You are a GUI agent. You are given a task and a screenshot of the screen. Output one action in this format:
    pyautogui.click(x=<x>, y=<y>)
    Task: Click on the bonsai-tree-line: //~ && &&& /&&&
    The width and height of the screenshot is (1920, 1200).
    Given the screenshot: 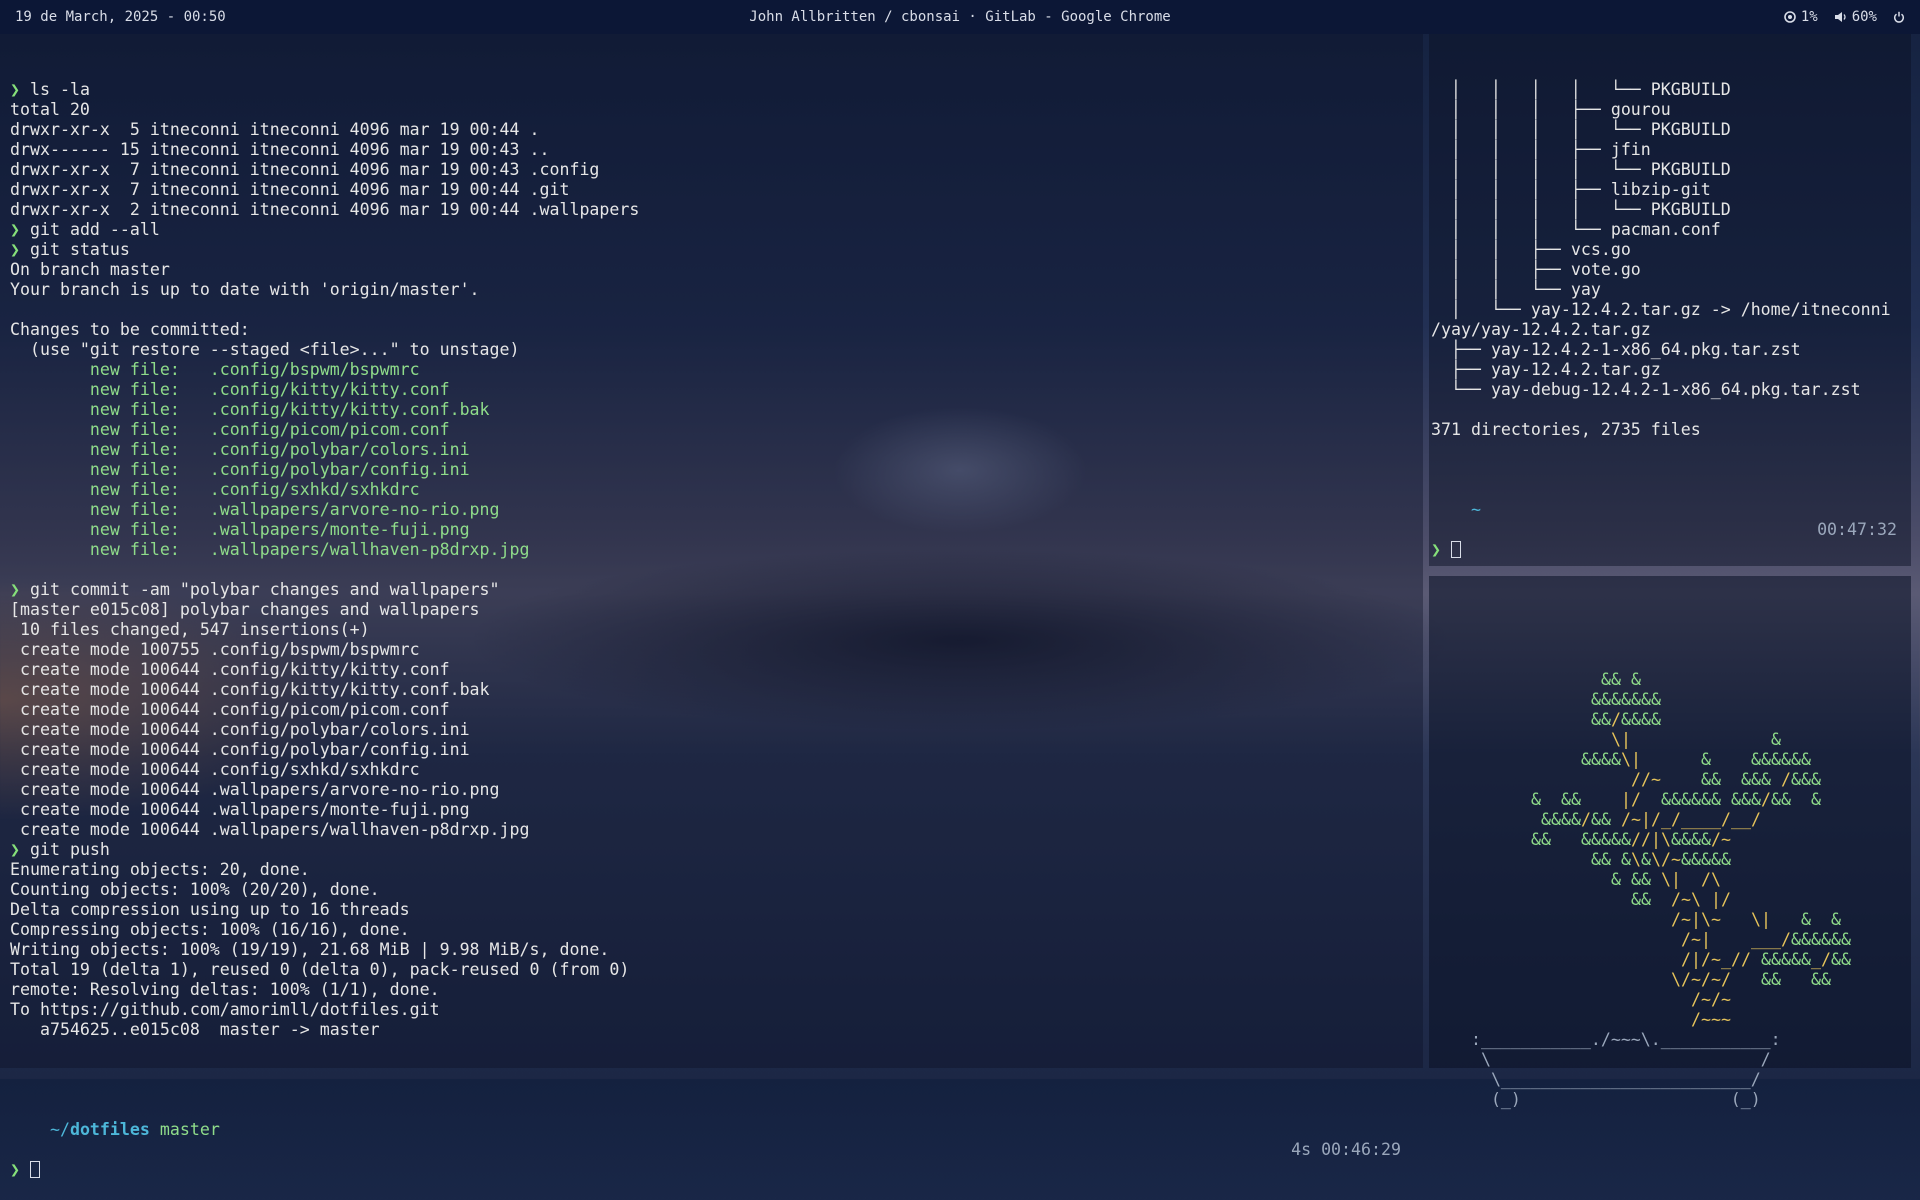 What is the action you would take?
    pyautogui.click(x=1726, y=779)
    